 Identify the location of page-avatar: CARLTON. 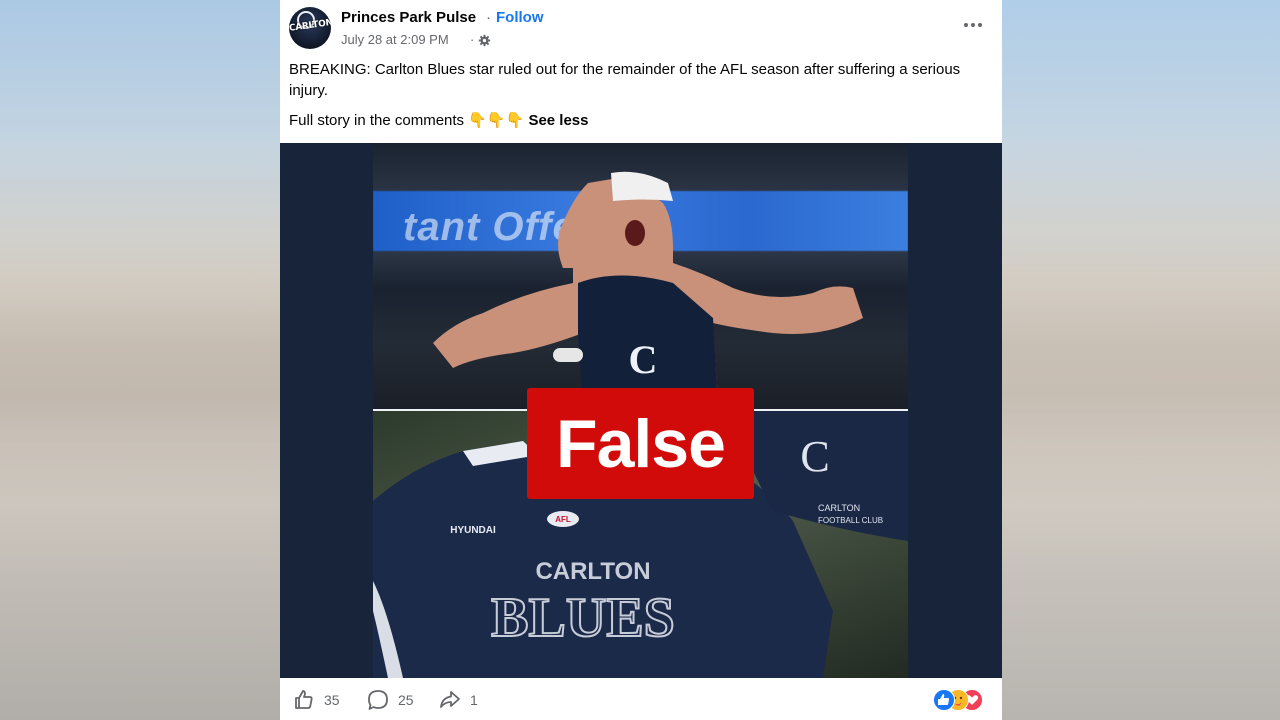
(310, 28).